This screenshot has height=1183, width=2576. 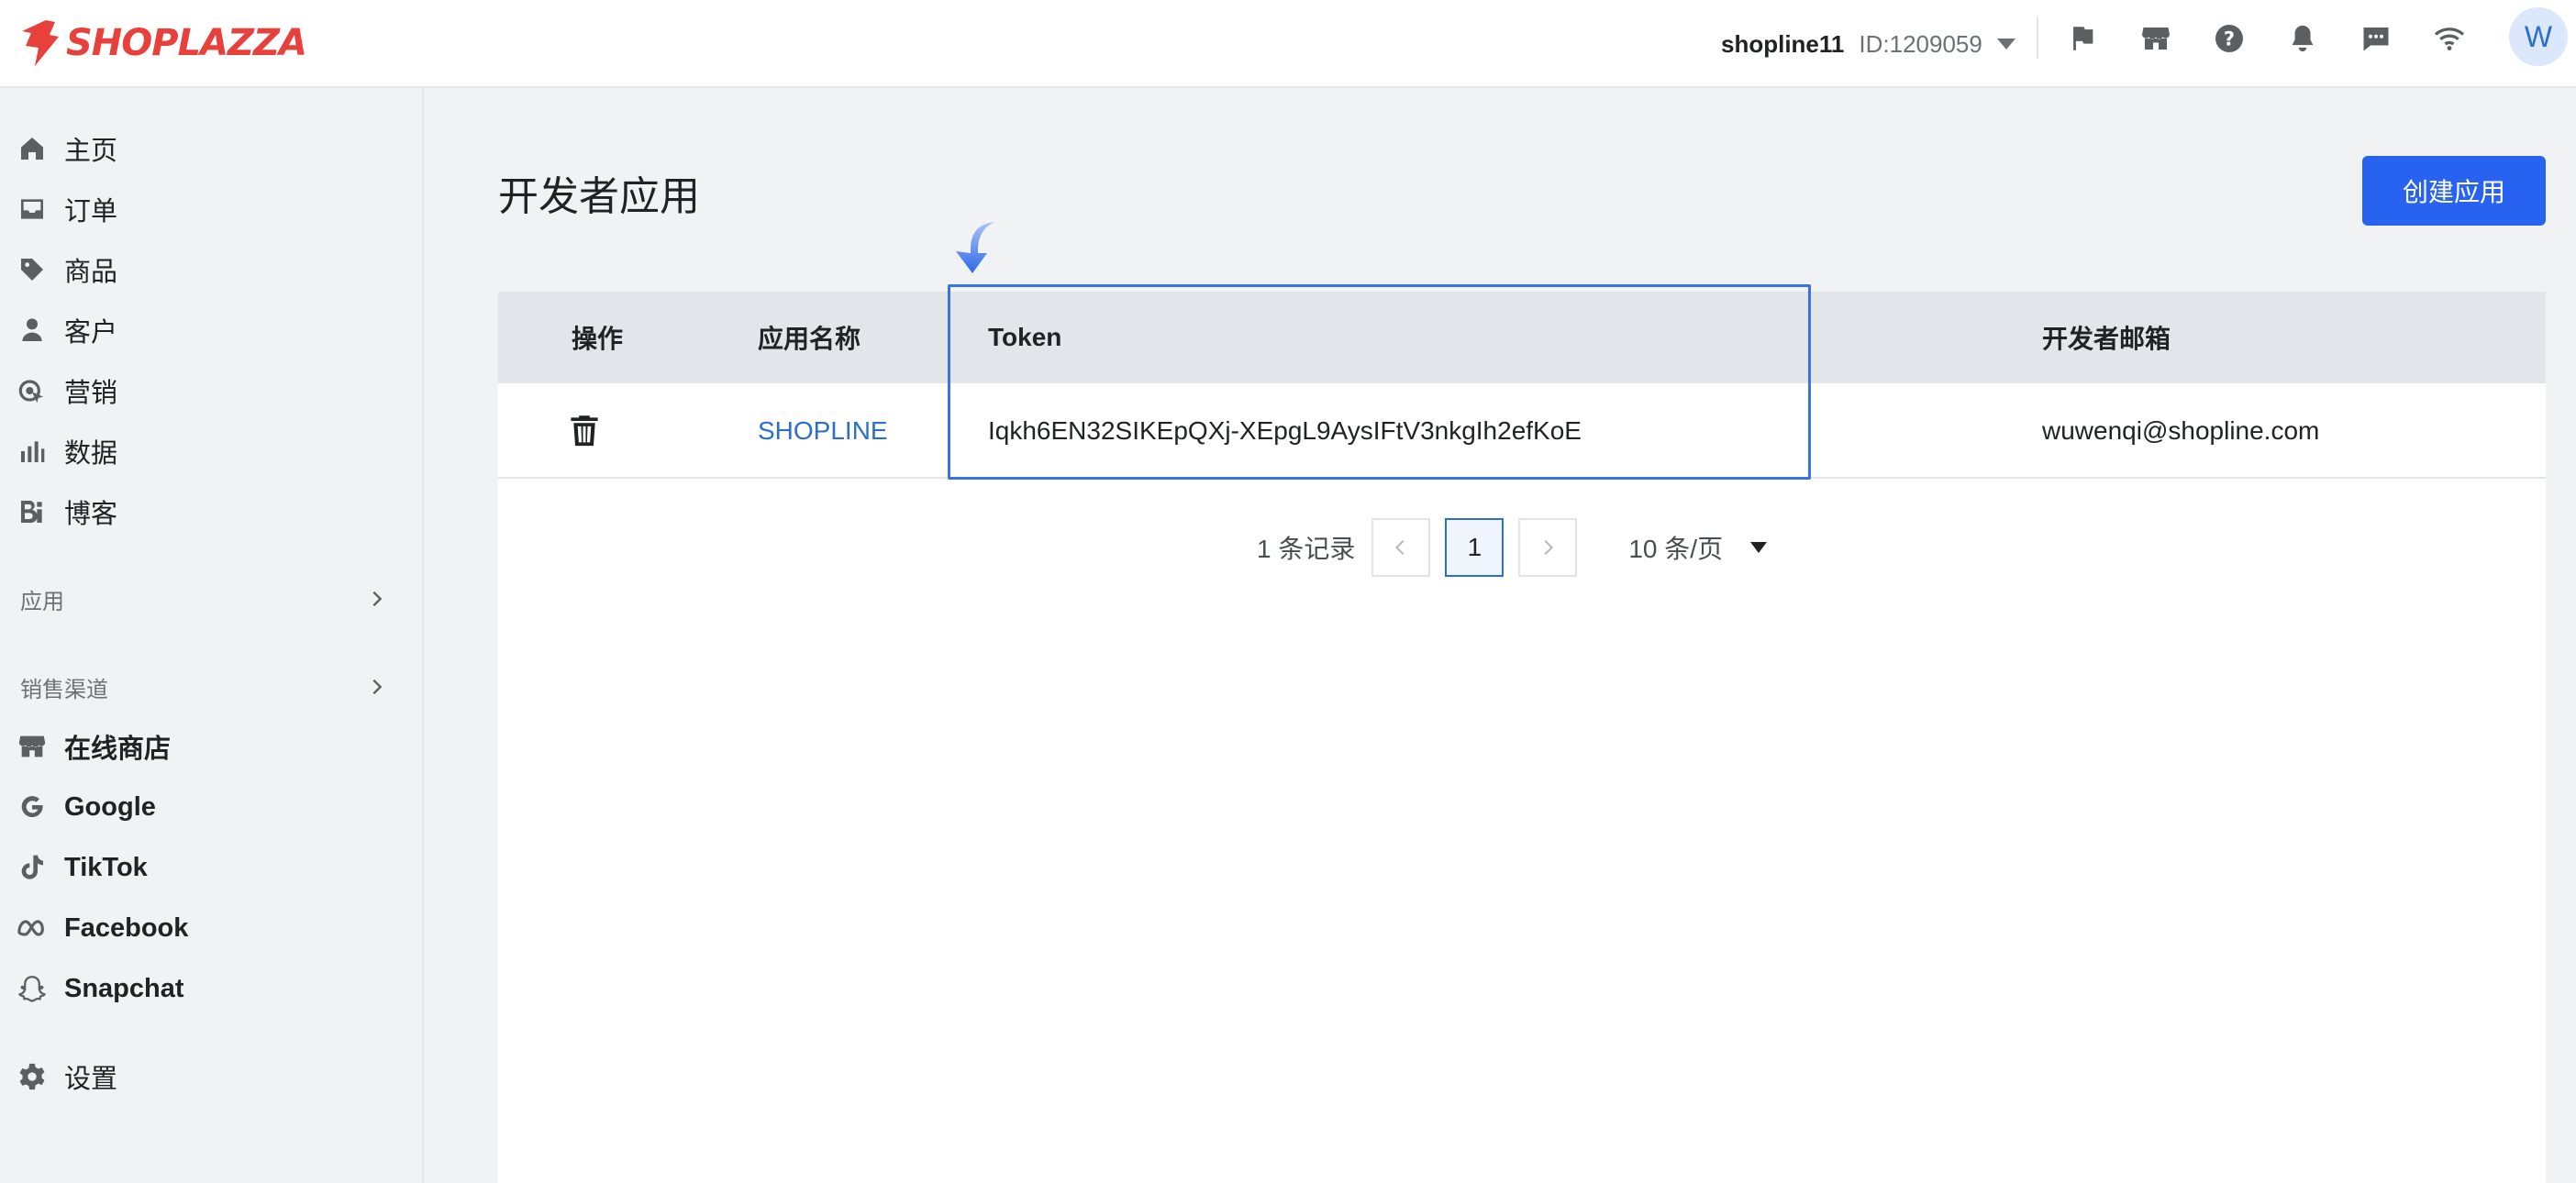 I want to click on sidebar-item-analytics: 数据, so click(x=67, y=451).